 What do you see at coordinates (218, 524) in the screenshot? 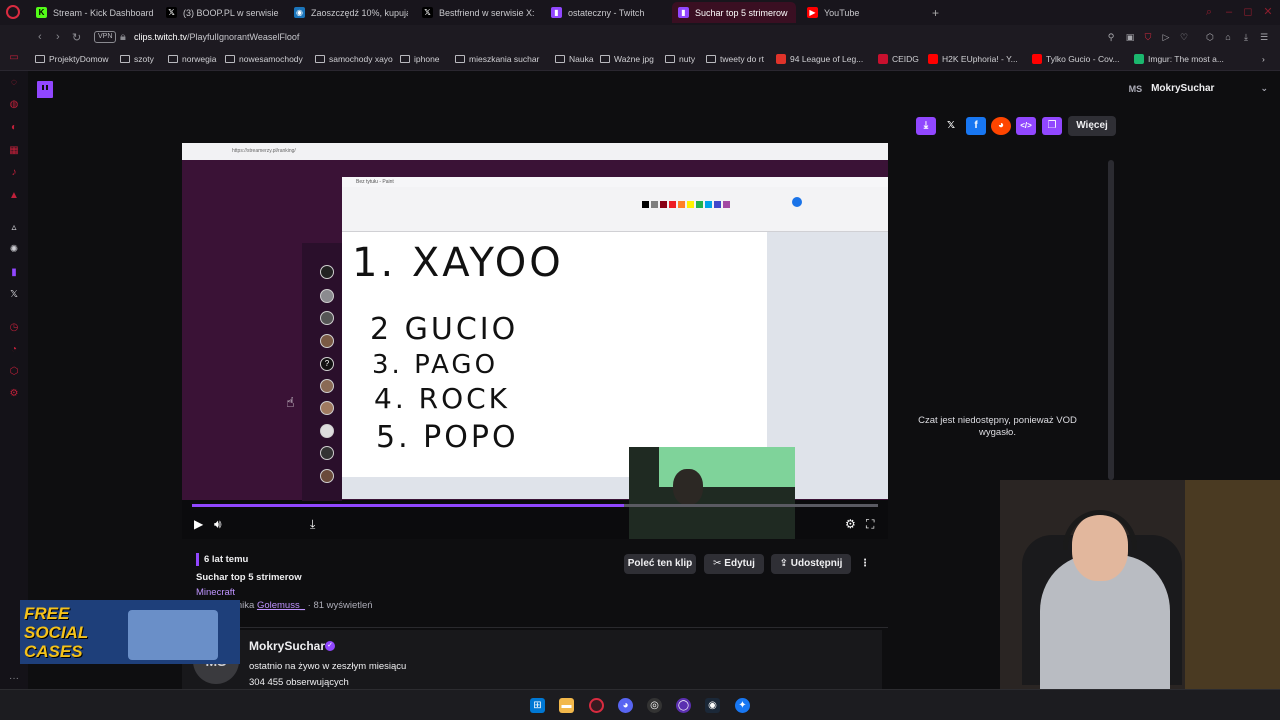
I see `volume-icon: 🔊︎` at bounding box center [218, 524].